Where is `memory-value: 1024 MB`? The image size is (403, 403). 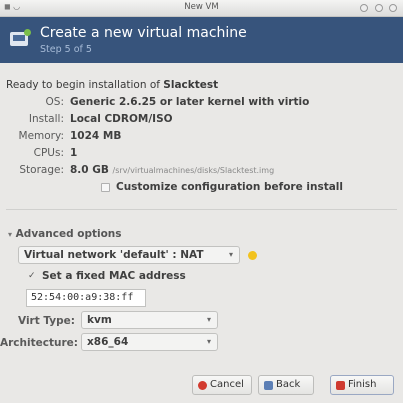 memory-value: 1024 MB is located at coordinates (96, 136).